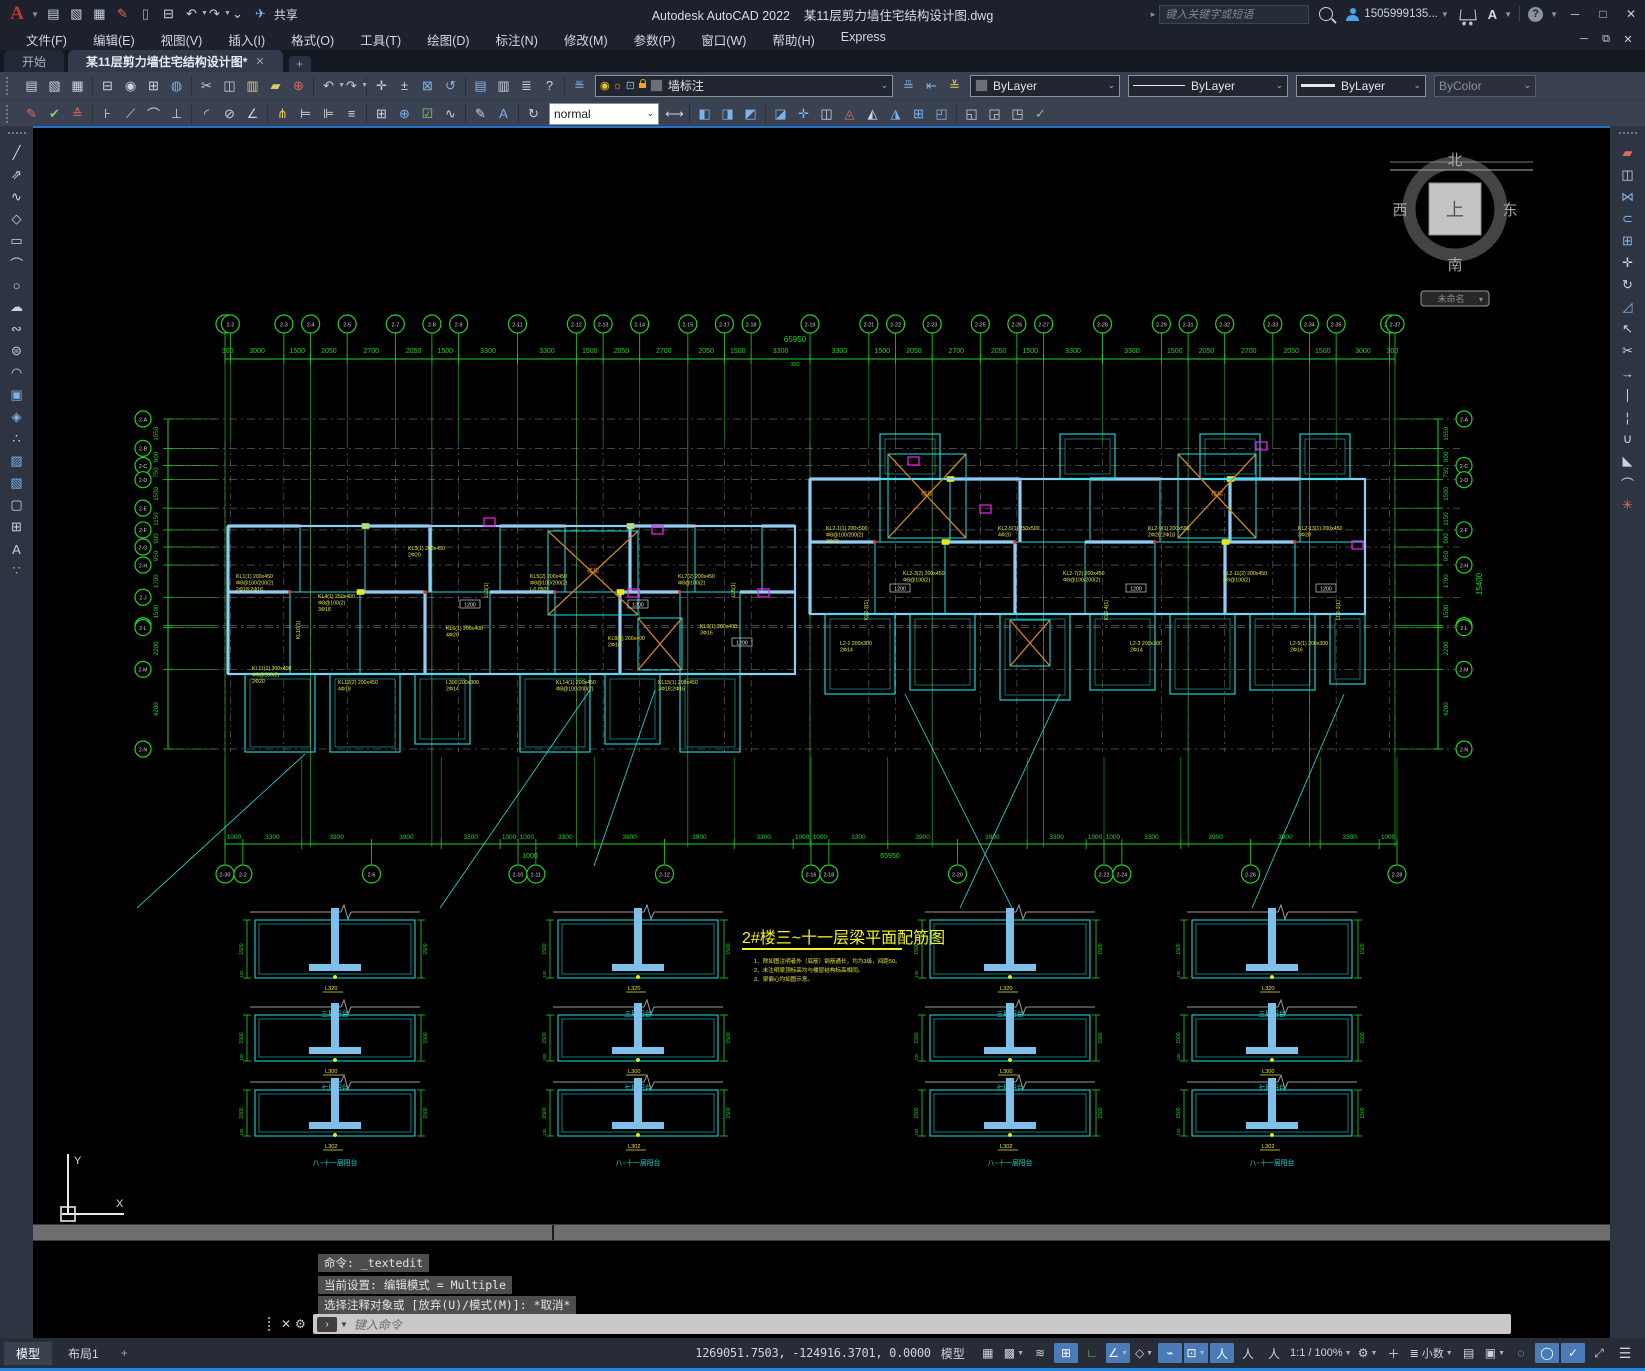 The height and width of the screenshot is (1371, 1645). What do you see at coordinates (517, 39) in the screenshot?
I see `menu-7: 标注(N)` at bounding box center [517, 39].